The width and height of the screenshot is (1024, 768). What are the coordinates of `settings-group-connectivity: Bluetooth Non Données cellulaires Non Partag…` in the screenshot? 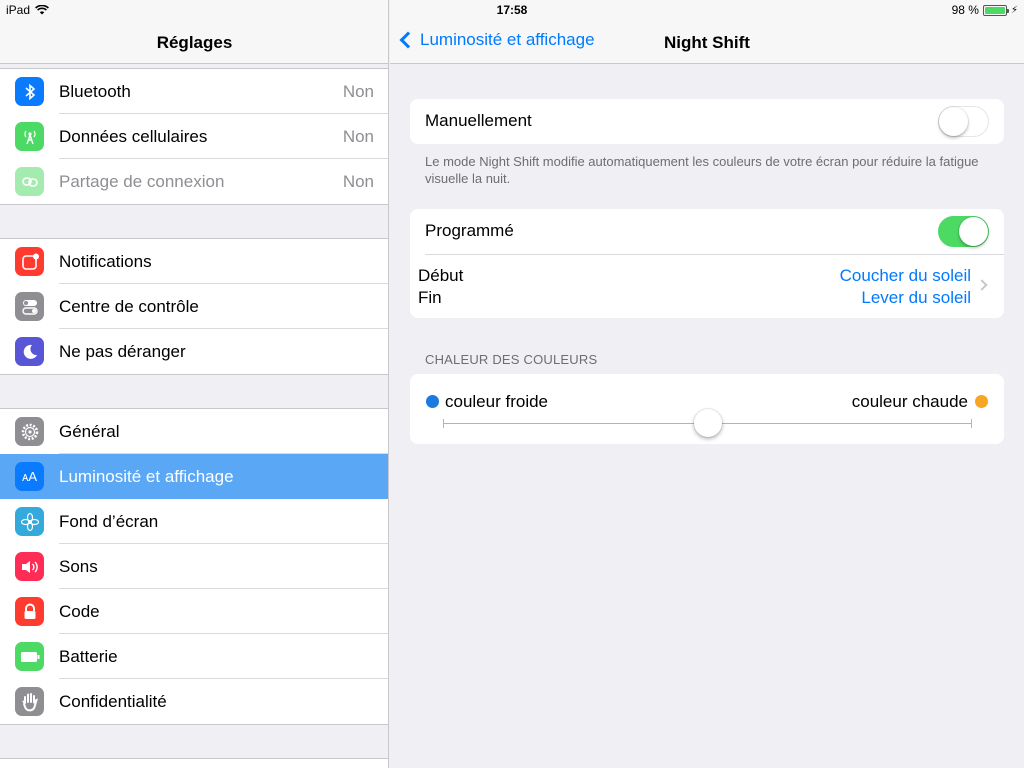 It's located at (194, 136).